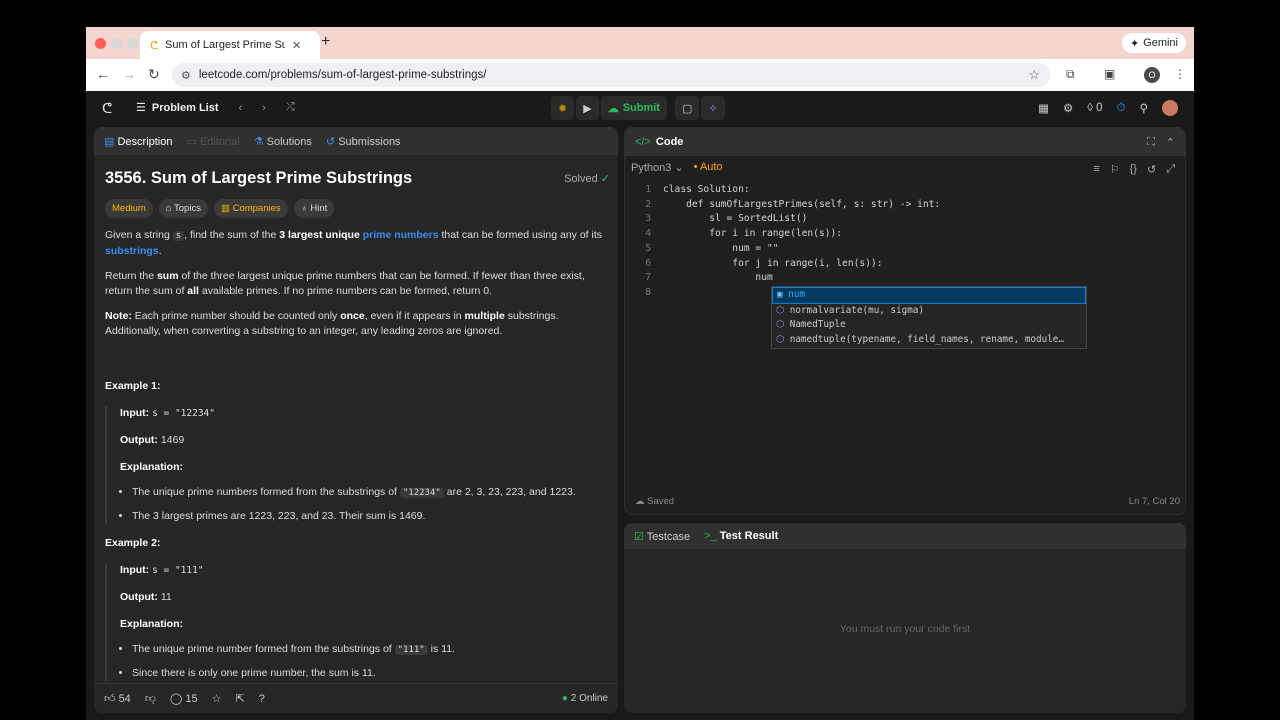 Image resolution: width=1280 pixels, height=720 pixels. Describe the element at coordinates (213, 141) in the screenshot. I see `tab-editorial: ▭ Editorial` at that location.